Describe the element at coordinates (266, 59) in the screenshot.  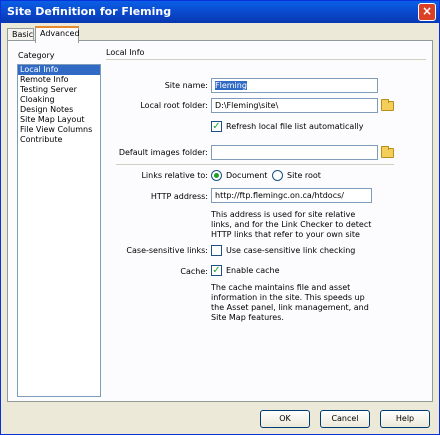
I see `section-divider` at that location.